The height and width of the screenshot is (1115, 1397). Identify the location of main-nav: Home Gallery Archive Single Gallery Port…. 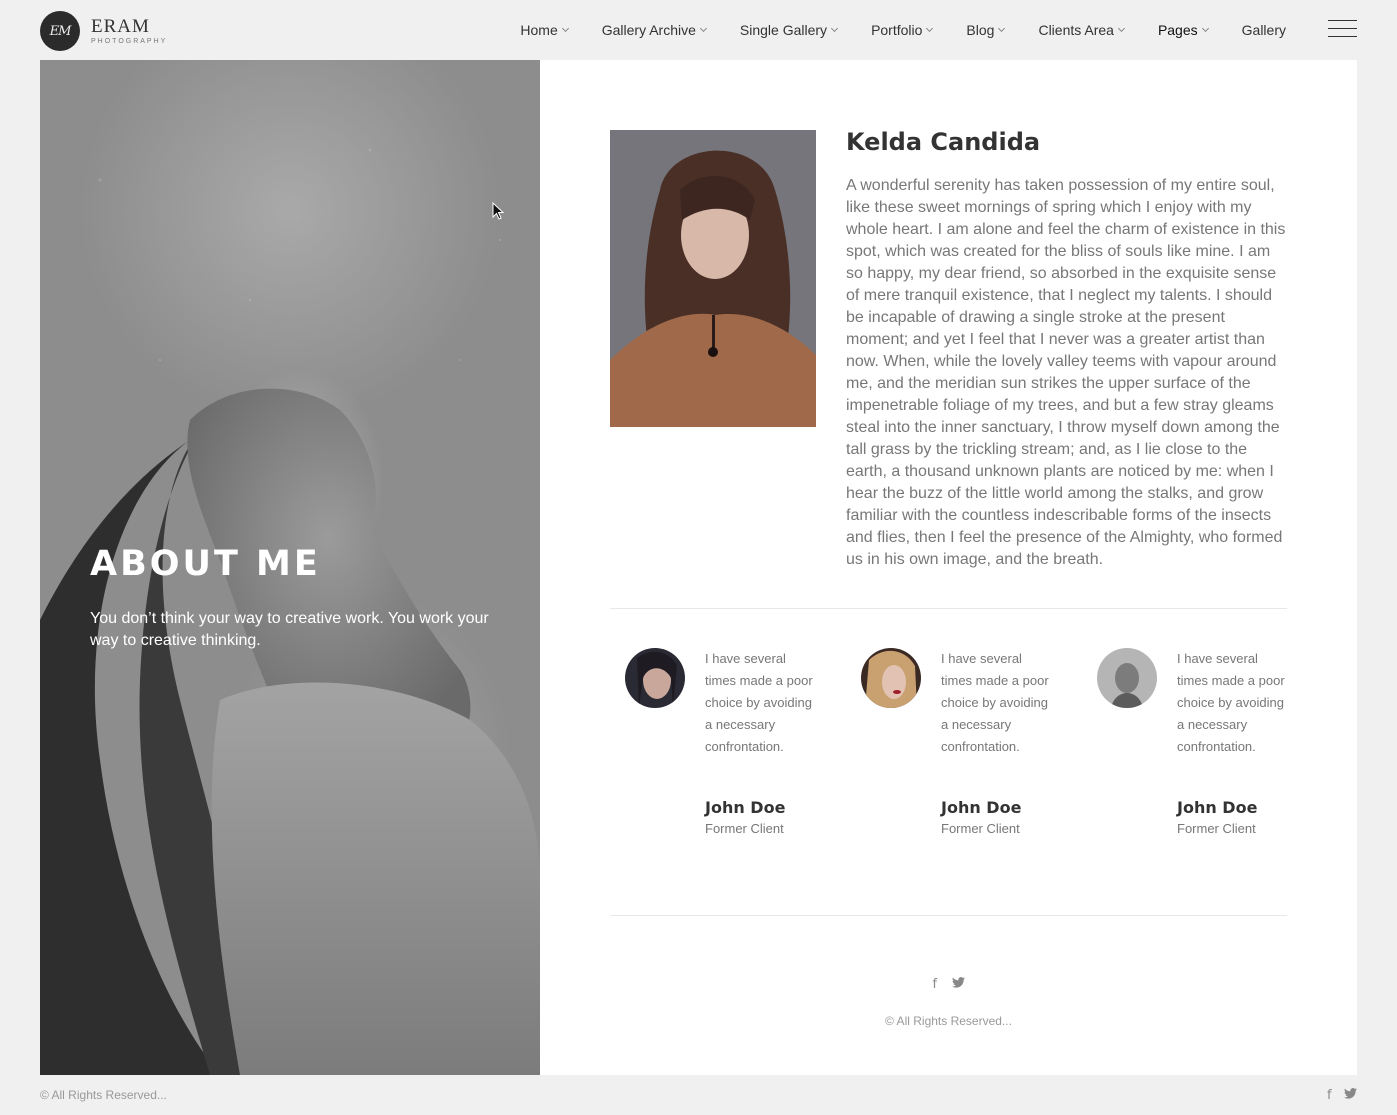
(886, 30).